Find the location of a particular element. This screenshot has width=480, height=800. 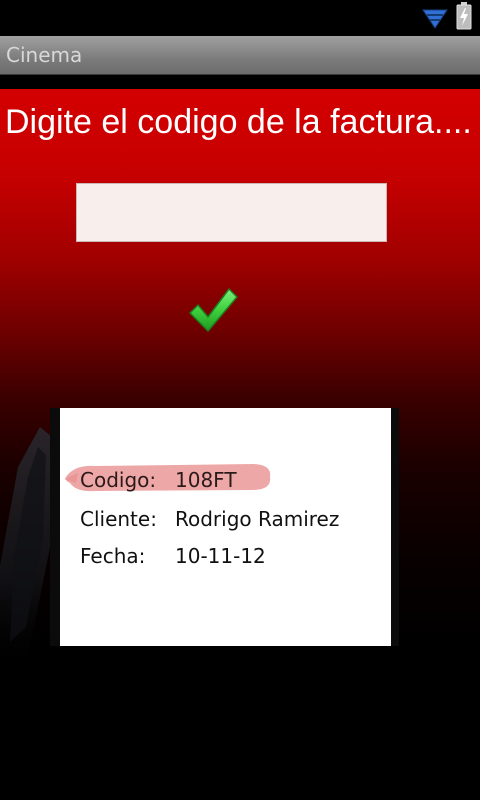

status-bar is located at coordinates (240, 18).